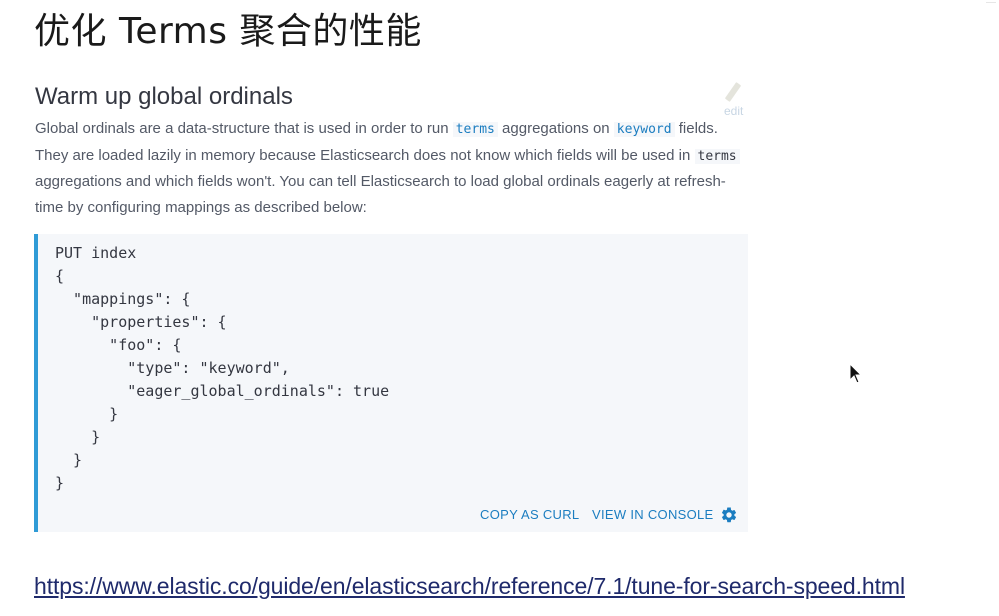 The height and width of the screenshot is (616, 999). Describe the element at coordinates (475, 129) in the screenshot. I see `terms-aggregation-link: terms` at that location.